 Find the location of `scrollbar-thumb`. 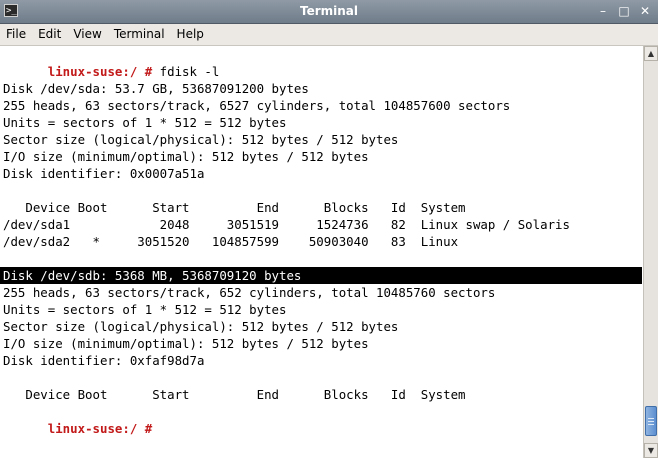

scrollbar-thumb is located at coordinates (651, 421).